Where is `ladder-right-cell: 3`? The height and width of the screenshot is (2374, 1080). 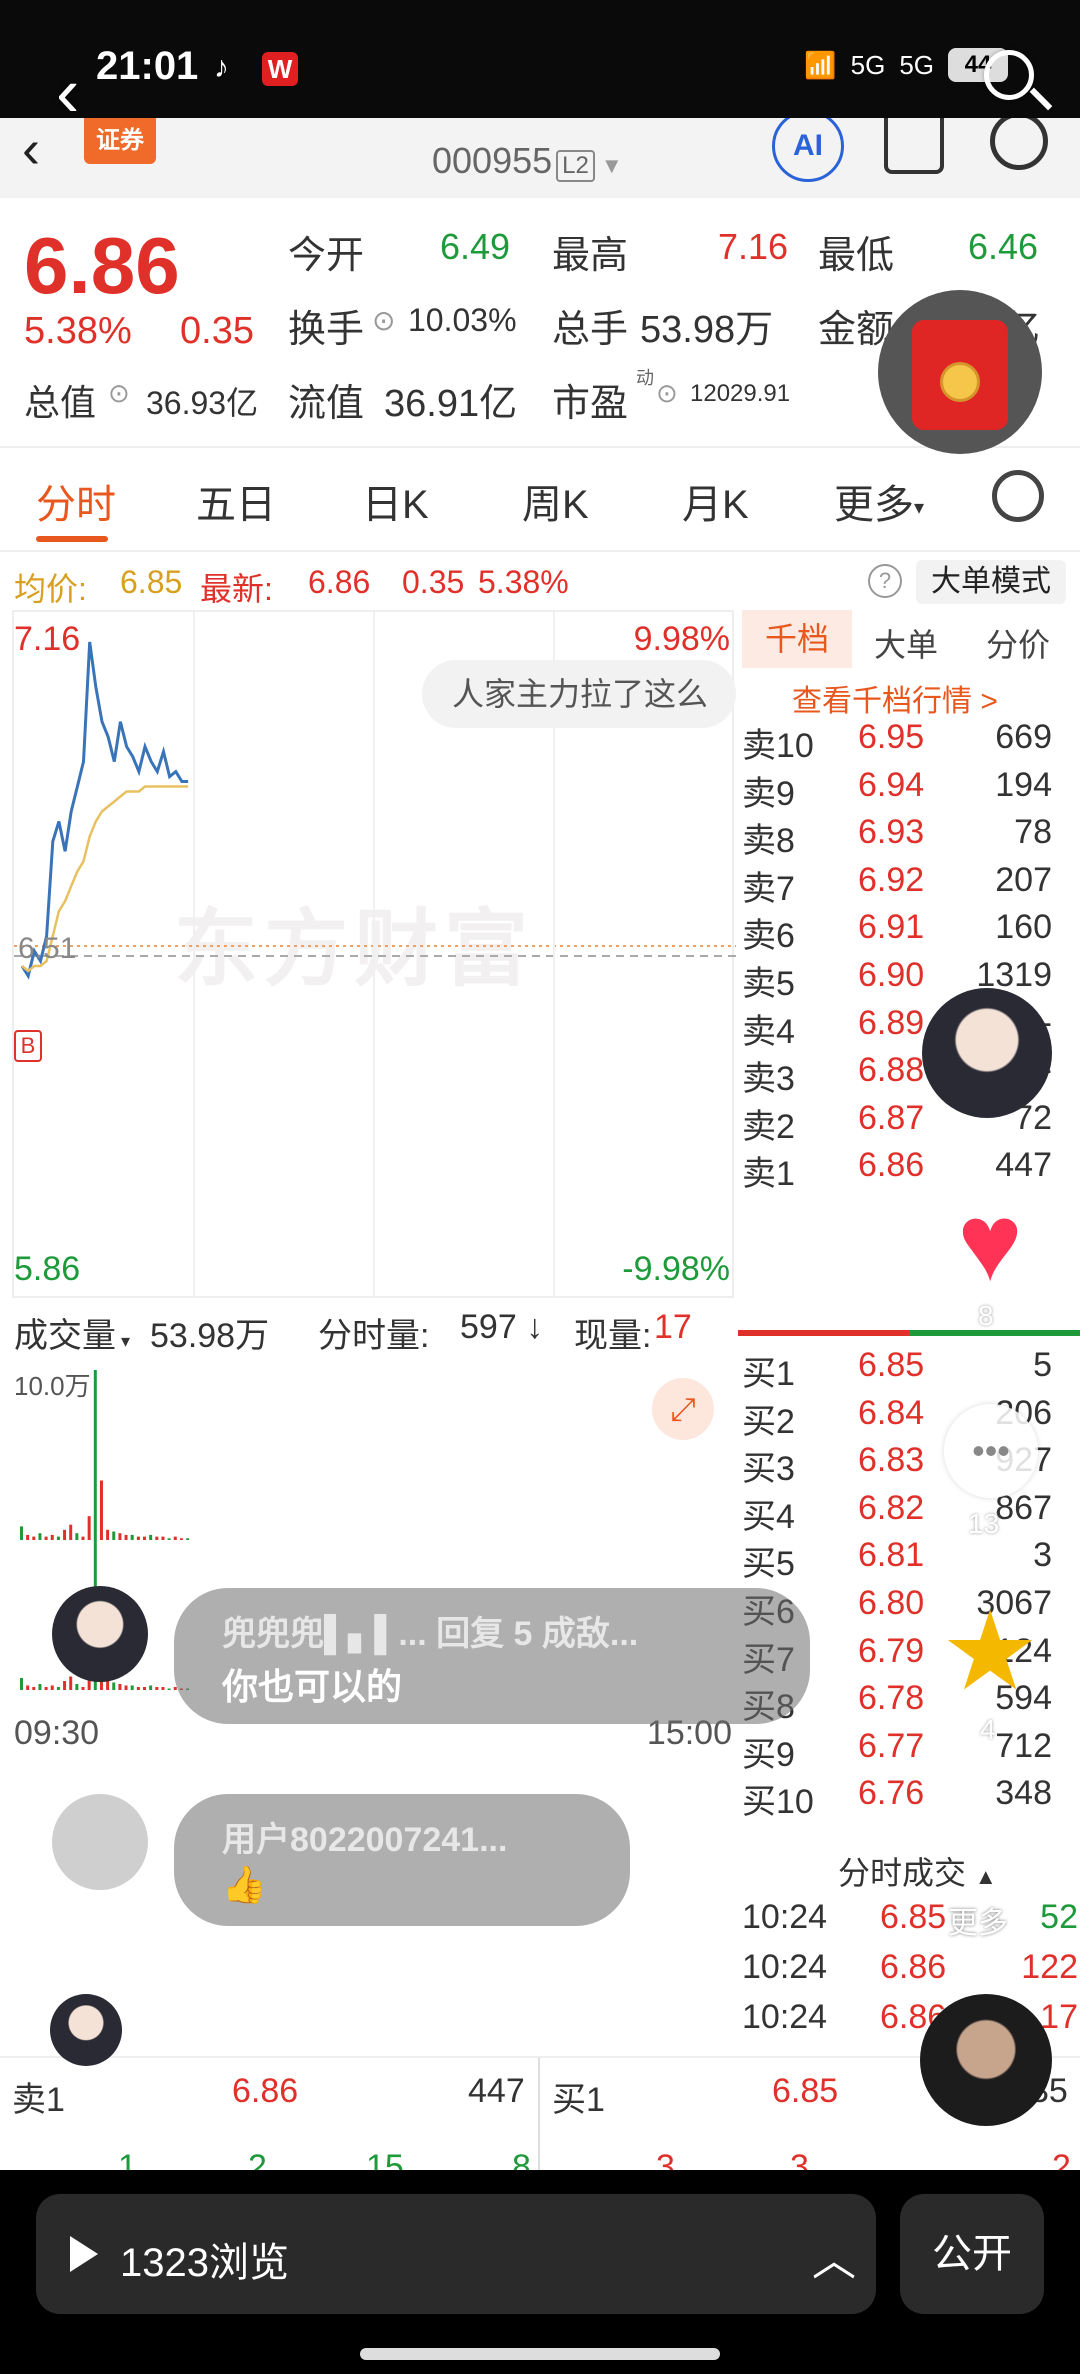 ladder-right-cell: 3 is located at coordinates (665, 2159).